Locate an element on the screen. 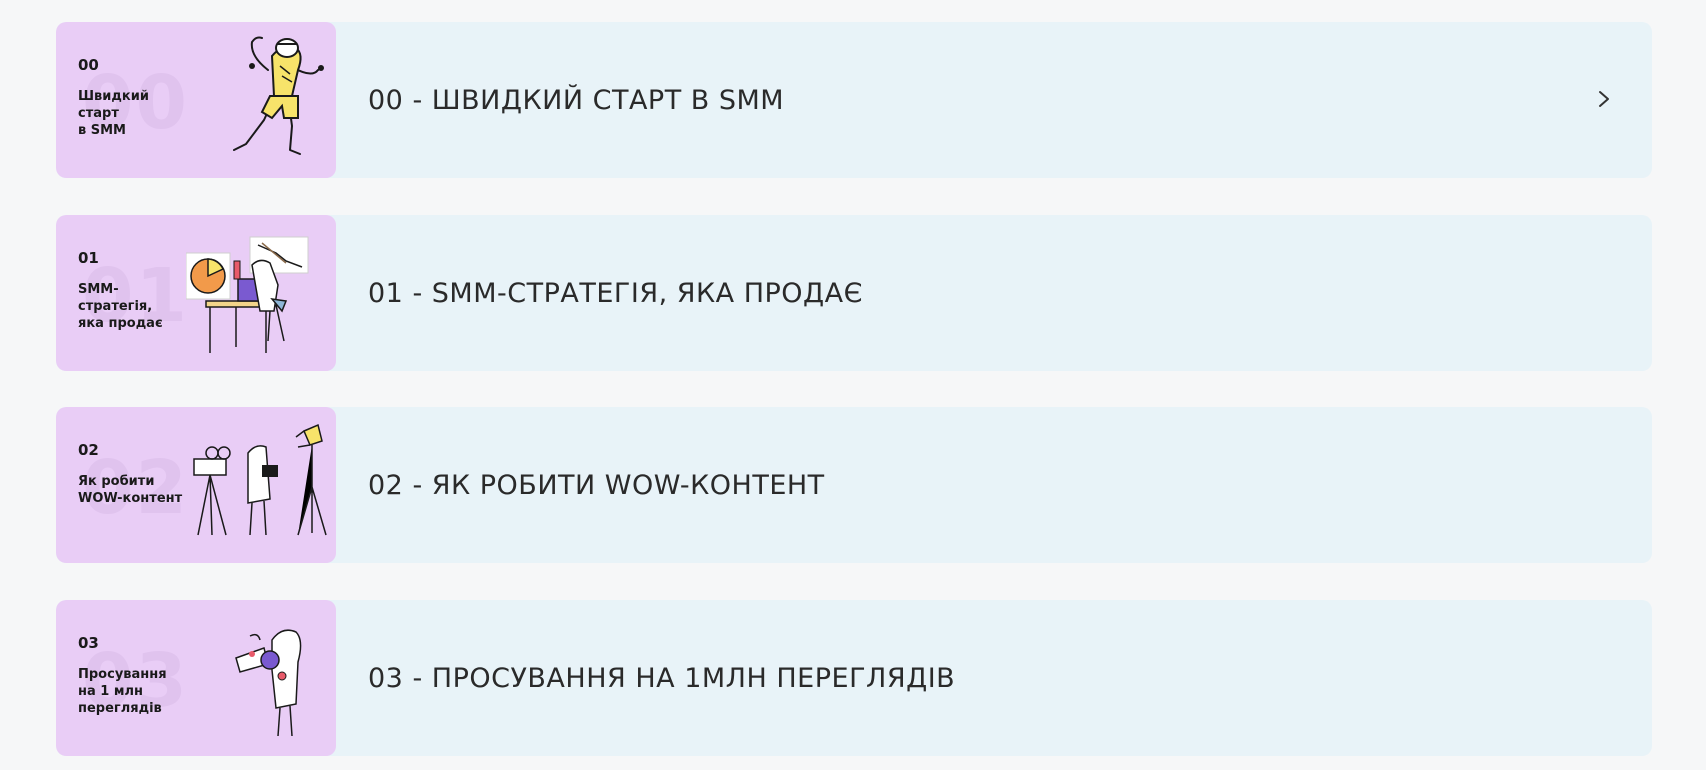  lesson-thumbnail: 01 01 SMM- стратегія, яка продає is located at coordinates (196, 293).